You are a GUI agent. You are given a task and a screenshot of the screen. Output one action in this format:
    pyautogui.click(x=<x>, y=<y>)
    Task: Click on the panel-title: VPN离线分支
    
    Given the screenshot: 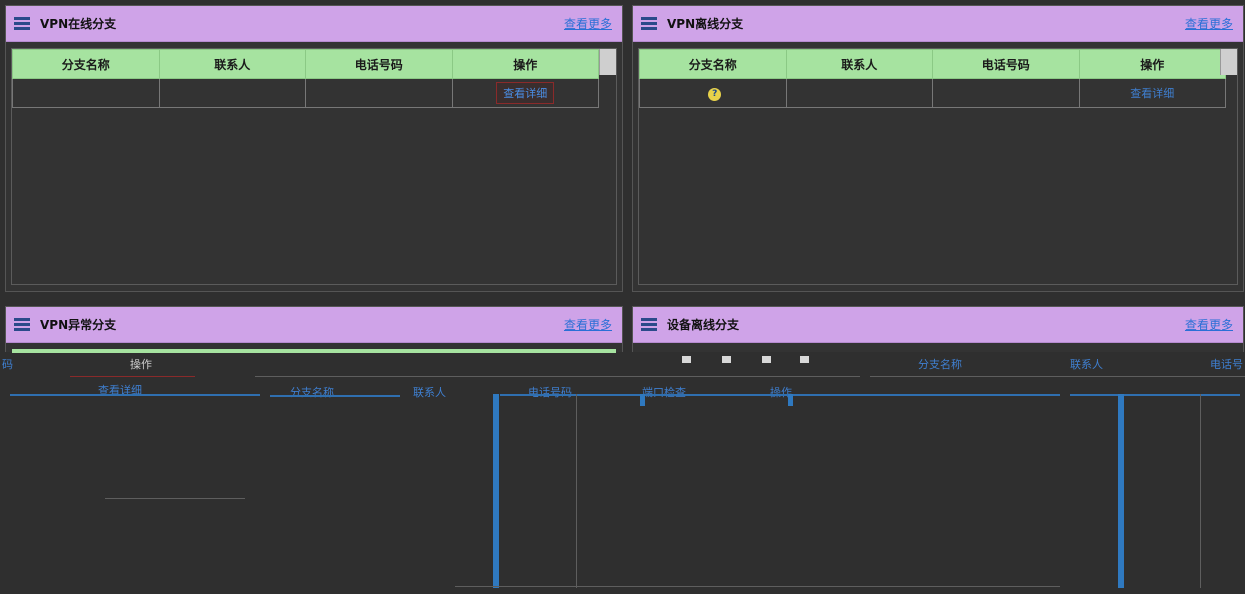 What is the action you would take?
    pyautogui.click(x=705, y=24)
    